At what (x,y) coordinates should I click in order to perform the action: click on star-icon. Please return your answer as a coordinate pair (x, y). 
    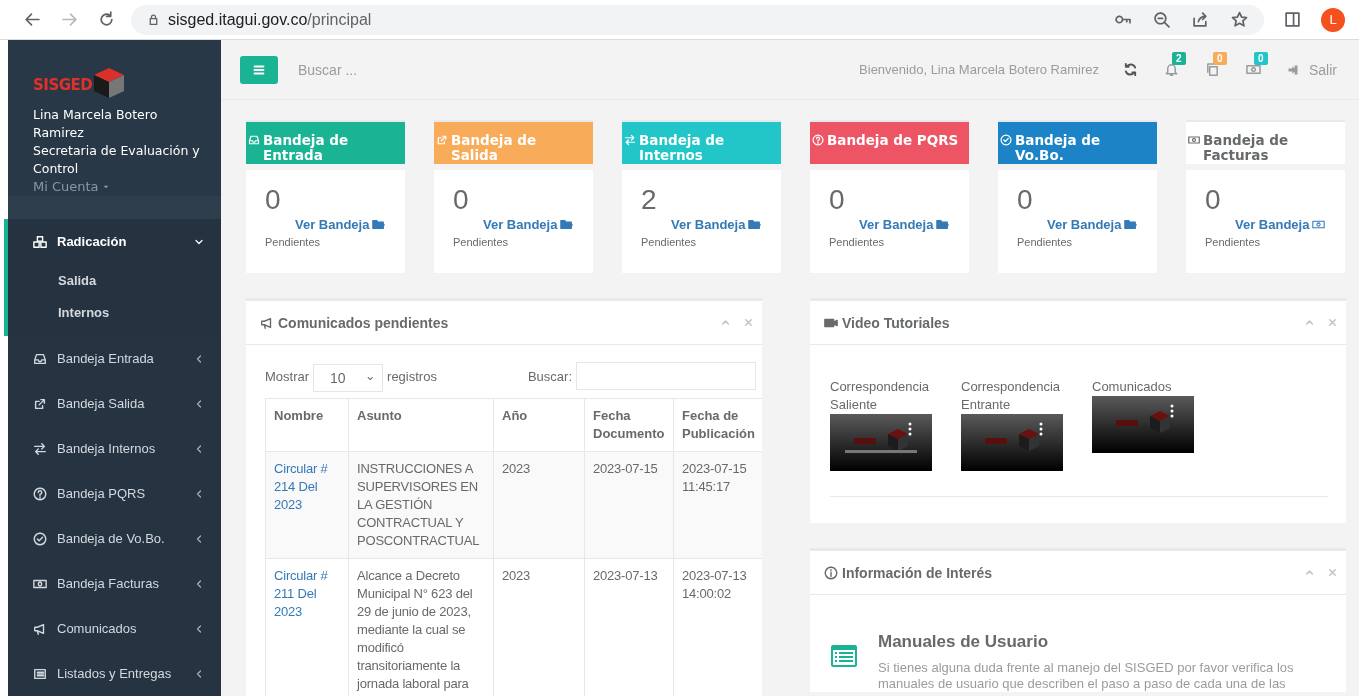
    Looking at the image, I should click on (1240, 19).